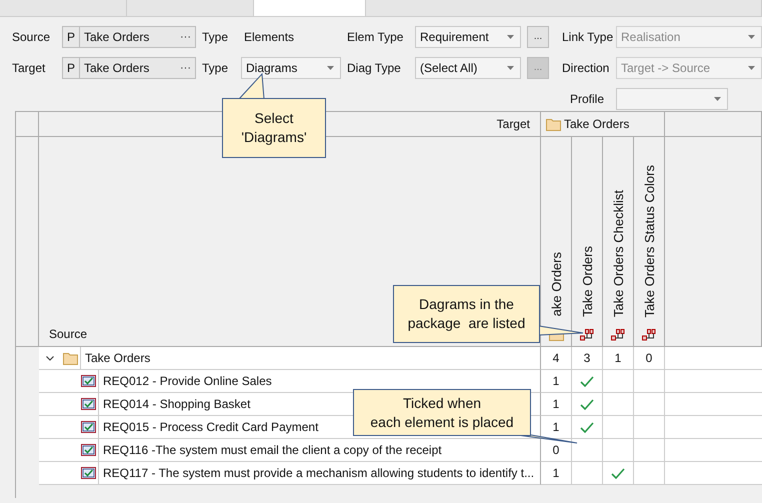 This screenshot has width=762, height=503. I want to click on profile-dropdown, so click(672, 99).